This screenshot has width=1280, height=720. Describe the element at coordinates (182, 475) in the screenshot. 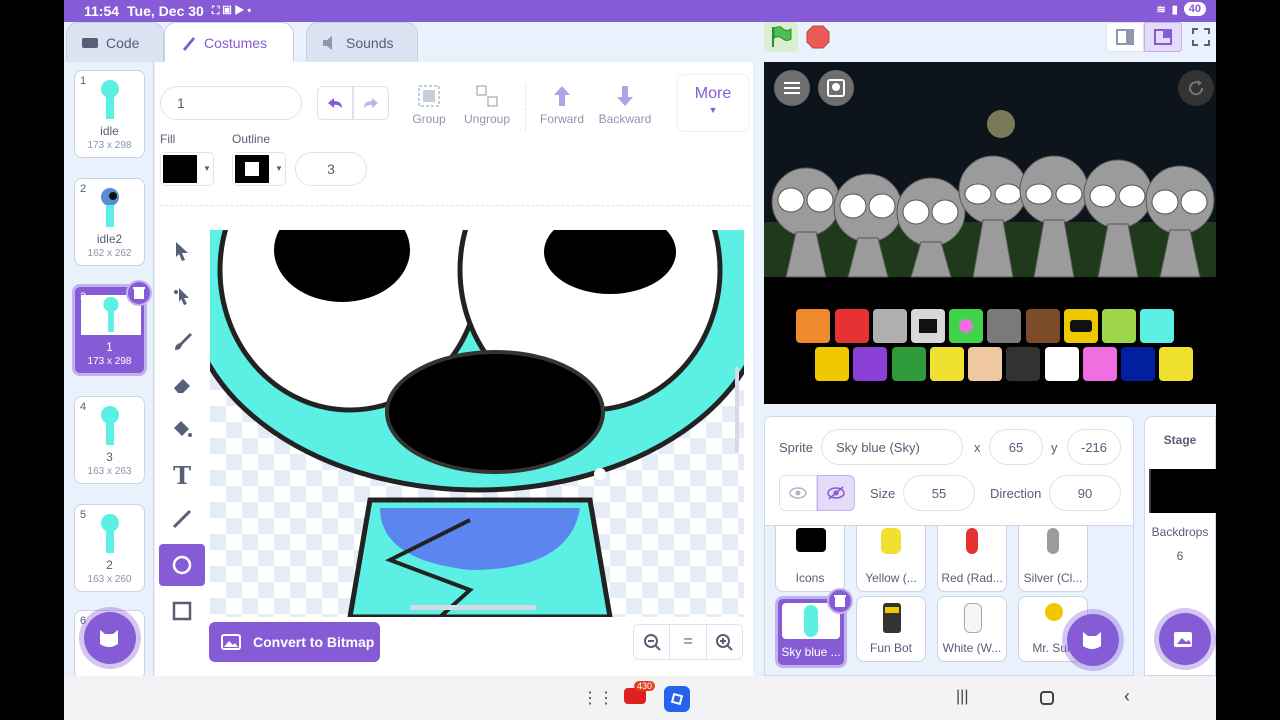

I see `text-tool: T` at that location.